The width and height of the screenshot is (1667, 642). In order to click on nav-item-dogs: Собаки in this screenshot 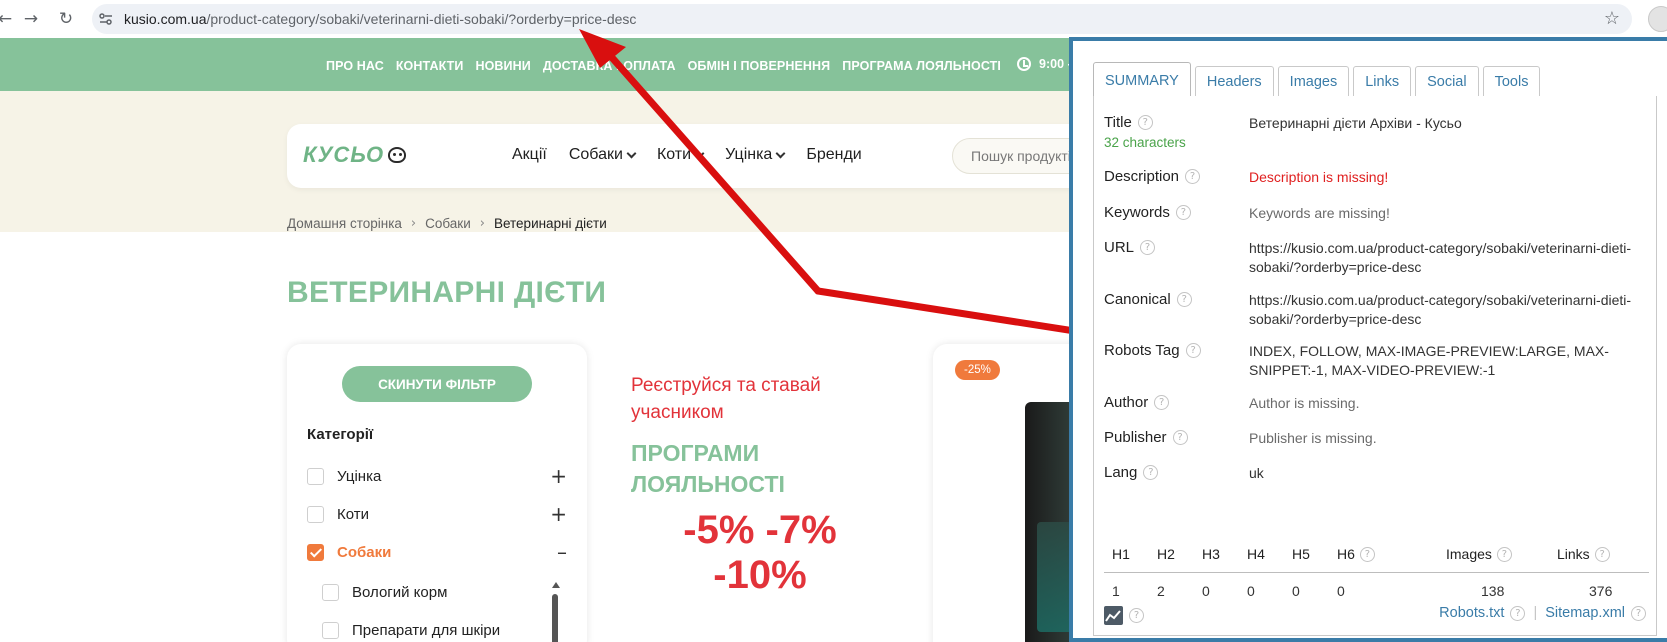, I will do `click(603, 155)`.